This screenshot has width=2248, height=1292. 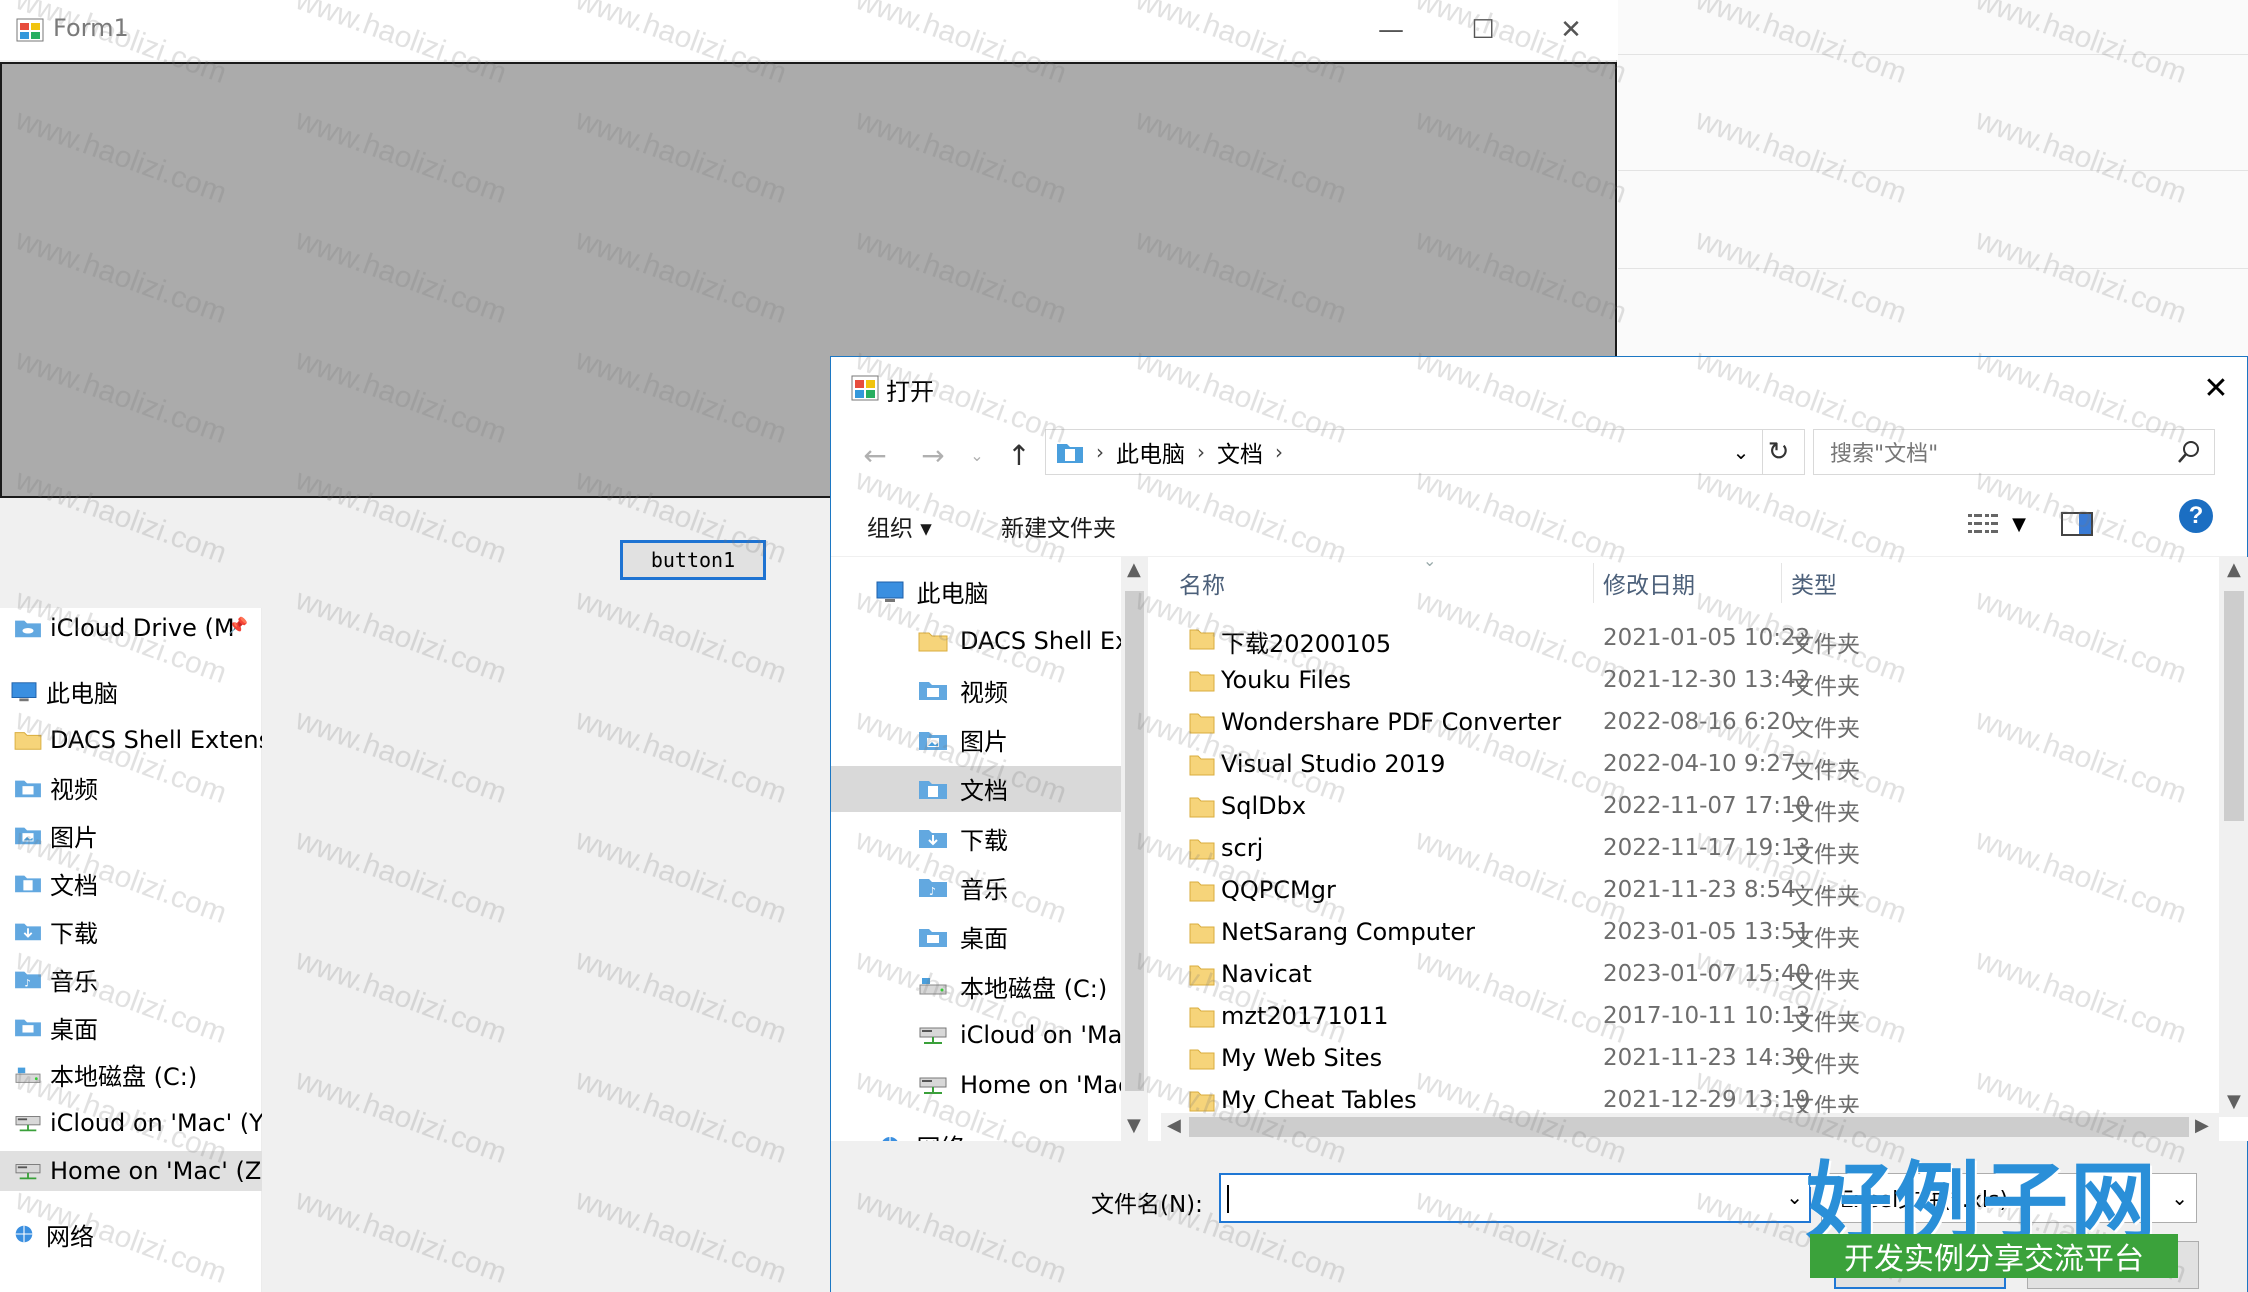 What do you see at coordinates (1100, 452) in the screenshot?
I see `chevron-right-icon: ›` at bounding box center [1100, 452].